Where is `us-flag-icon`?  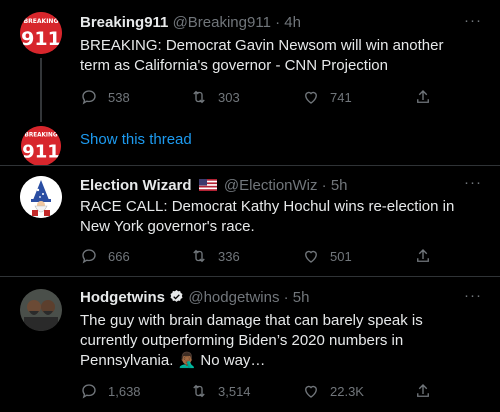
us-flag-icon is located at coordinates (207, 185).